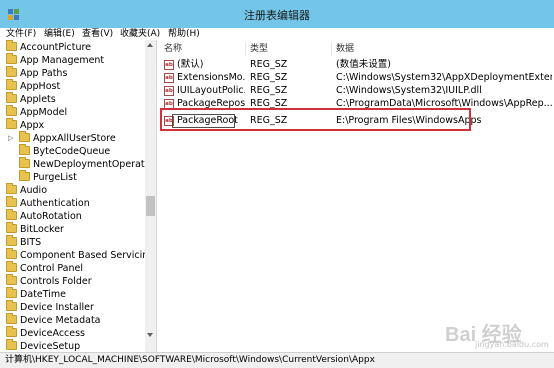 The height and width of the screenshot is (368, 554). What do you see at coordinates (67, 138) in the screenshot?
I see `tree-item-appxalluserstore: AppxAllUserStore` at bounding box center [67, 138].